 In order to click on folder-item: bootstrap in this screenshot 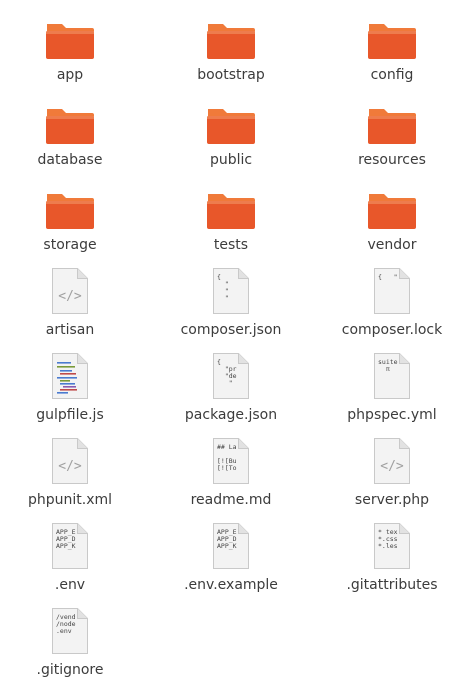, I will do `click(231, 42)`.